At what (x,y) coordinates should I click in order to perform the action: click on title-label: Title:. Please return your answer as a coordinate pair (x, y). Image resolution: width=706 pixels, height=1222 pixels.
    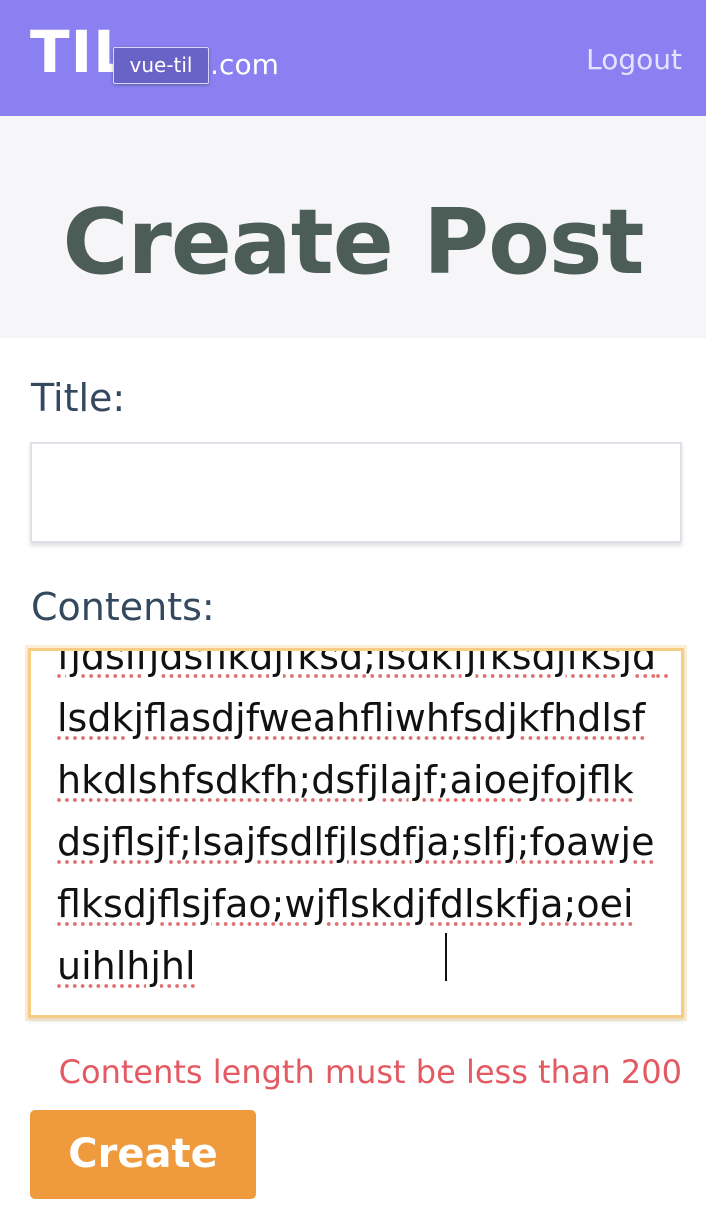
    Looking at the image, I should click on (78, 398).